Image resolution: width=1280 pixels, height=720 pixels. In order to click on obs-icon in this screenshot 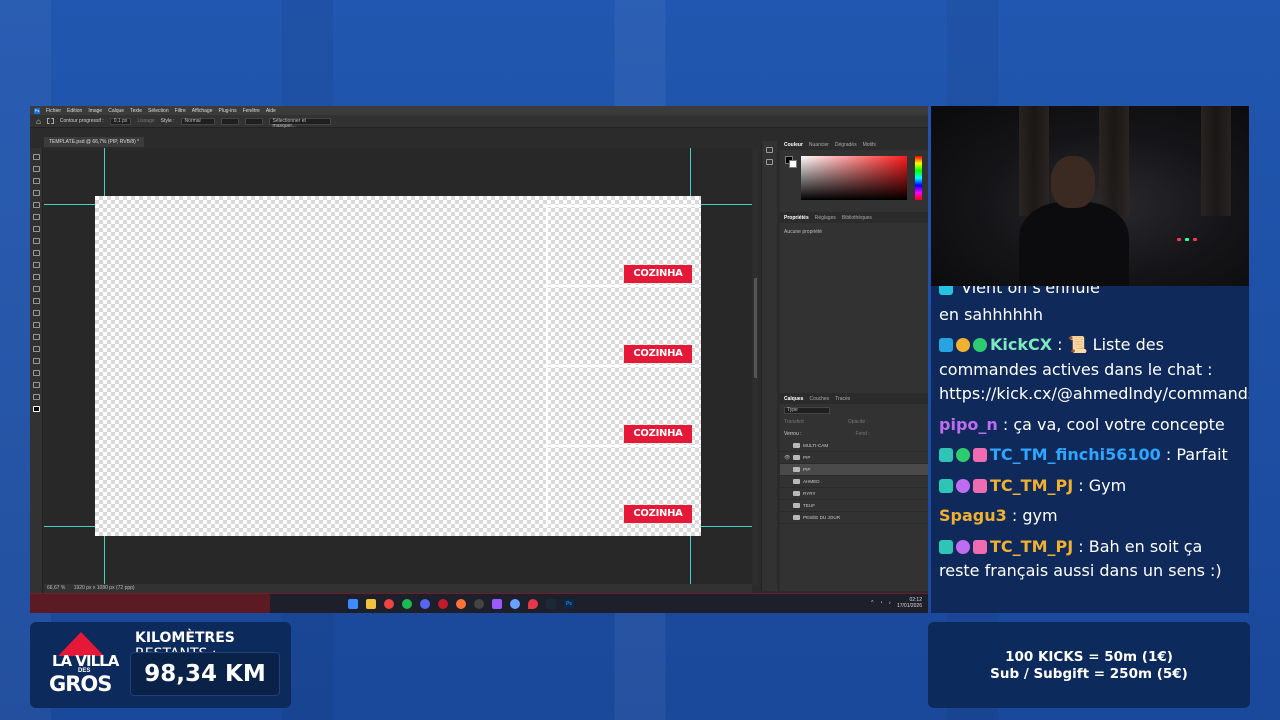, I will do `click(479, 604)`.